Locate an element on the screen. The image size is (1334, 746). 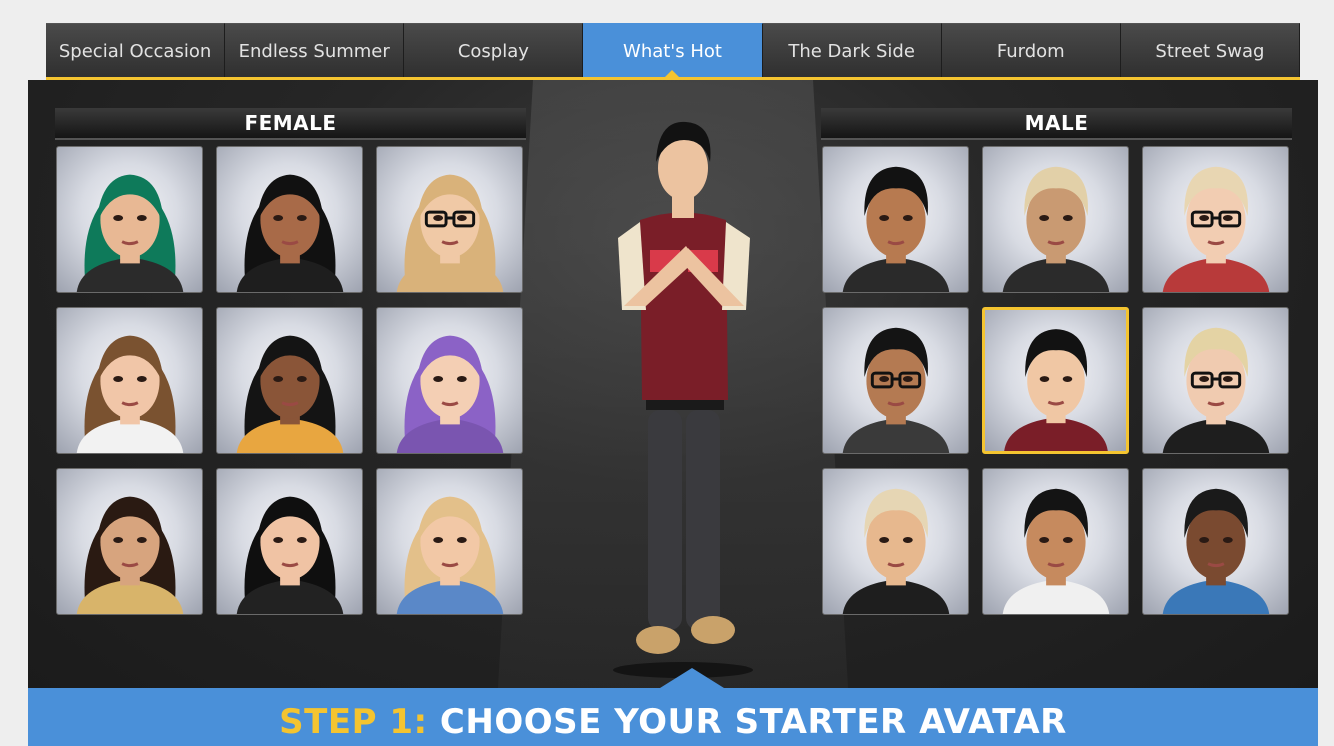
tab-cosplay: Cosplay is located at coordinates (494, 50).